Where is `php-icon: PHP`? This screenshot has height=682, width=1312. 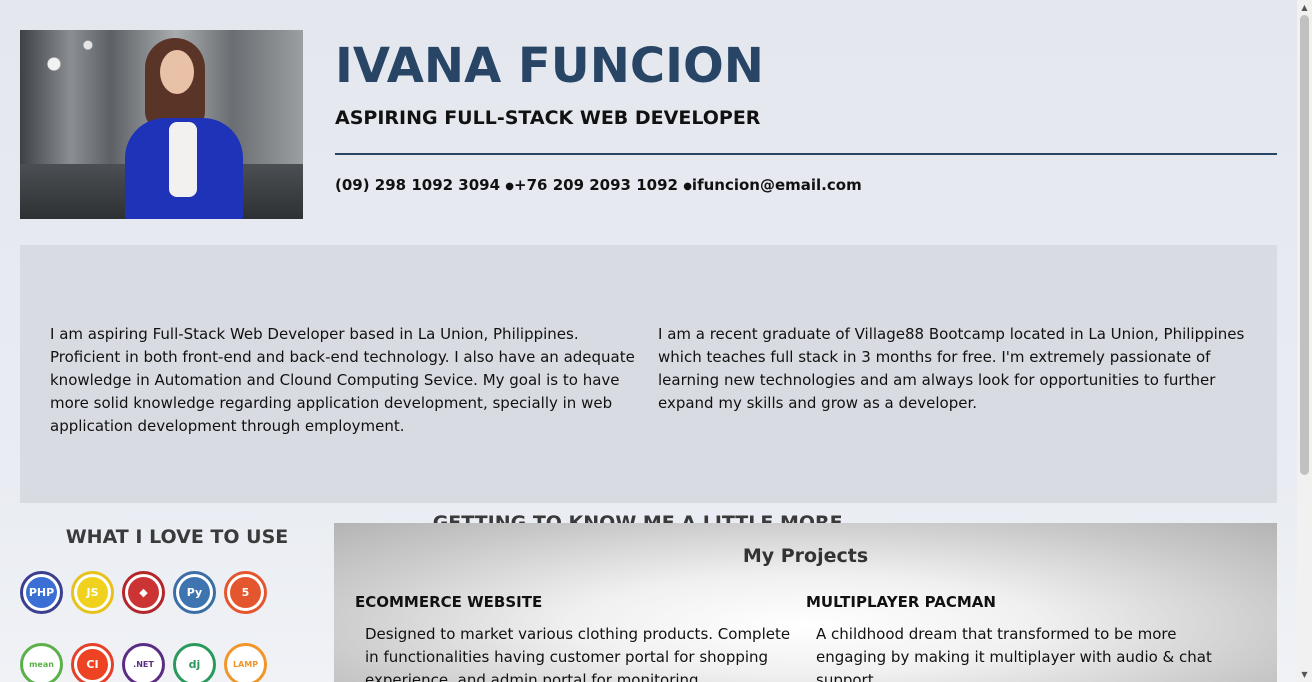
php-icon: PHP is located at coordinates (41, 592).